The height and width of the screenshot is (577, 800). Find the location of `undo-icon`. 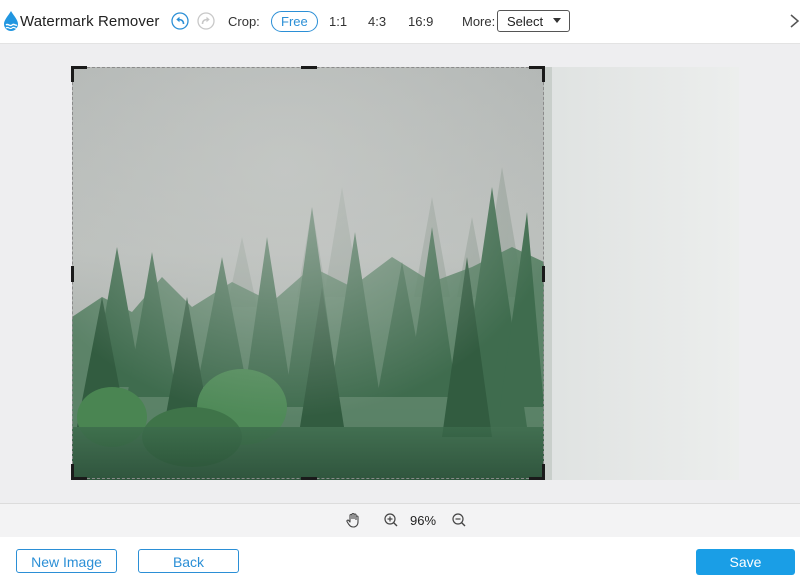

undo-icon is located at coordinates (180, 21).